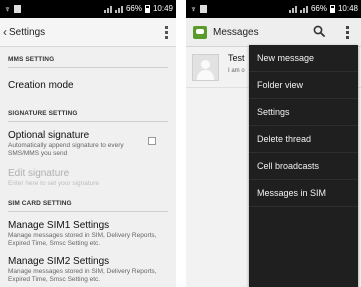 The image size is (361, 287). What do you see at coordinates (54, 183) in the screenshot?
I see `pref-summary: Enter here to set your signature` at bounding box center [54, 183].